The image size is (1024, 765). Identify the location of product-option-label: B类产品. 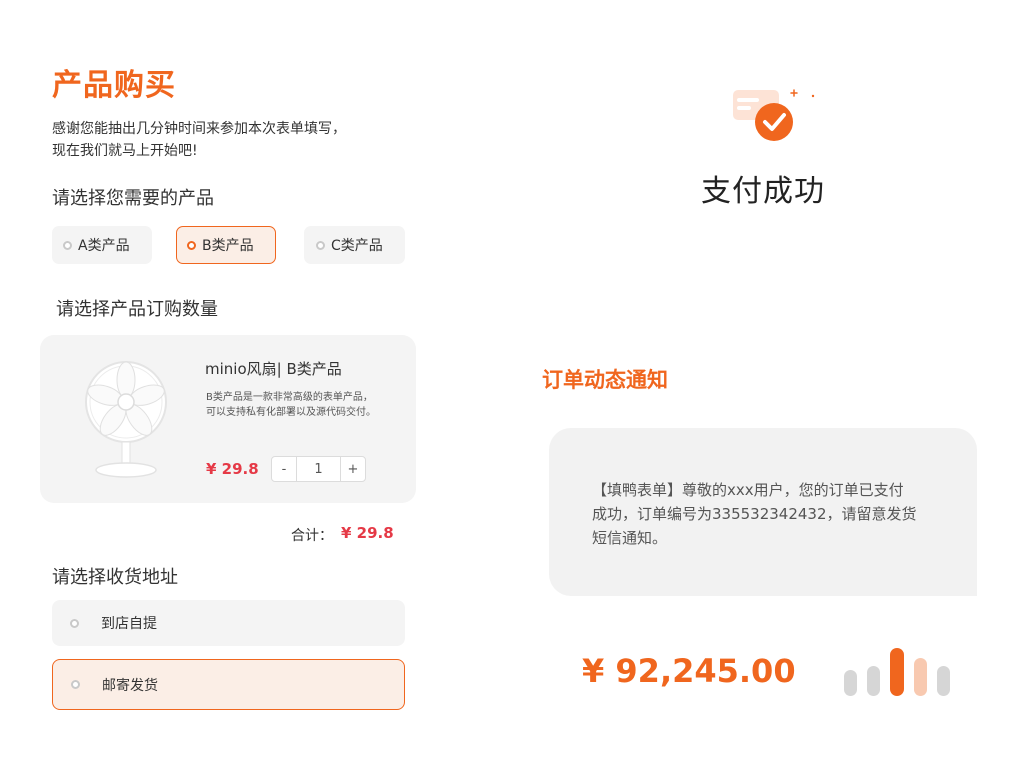
(228, 246).